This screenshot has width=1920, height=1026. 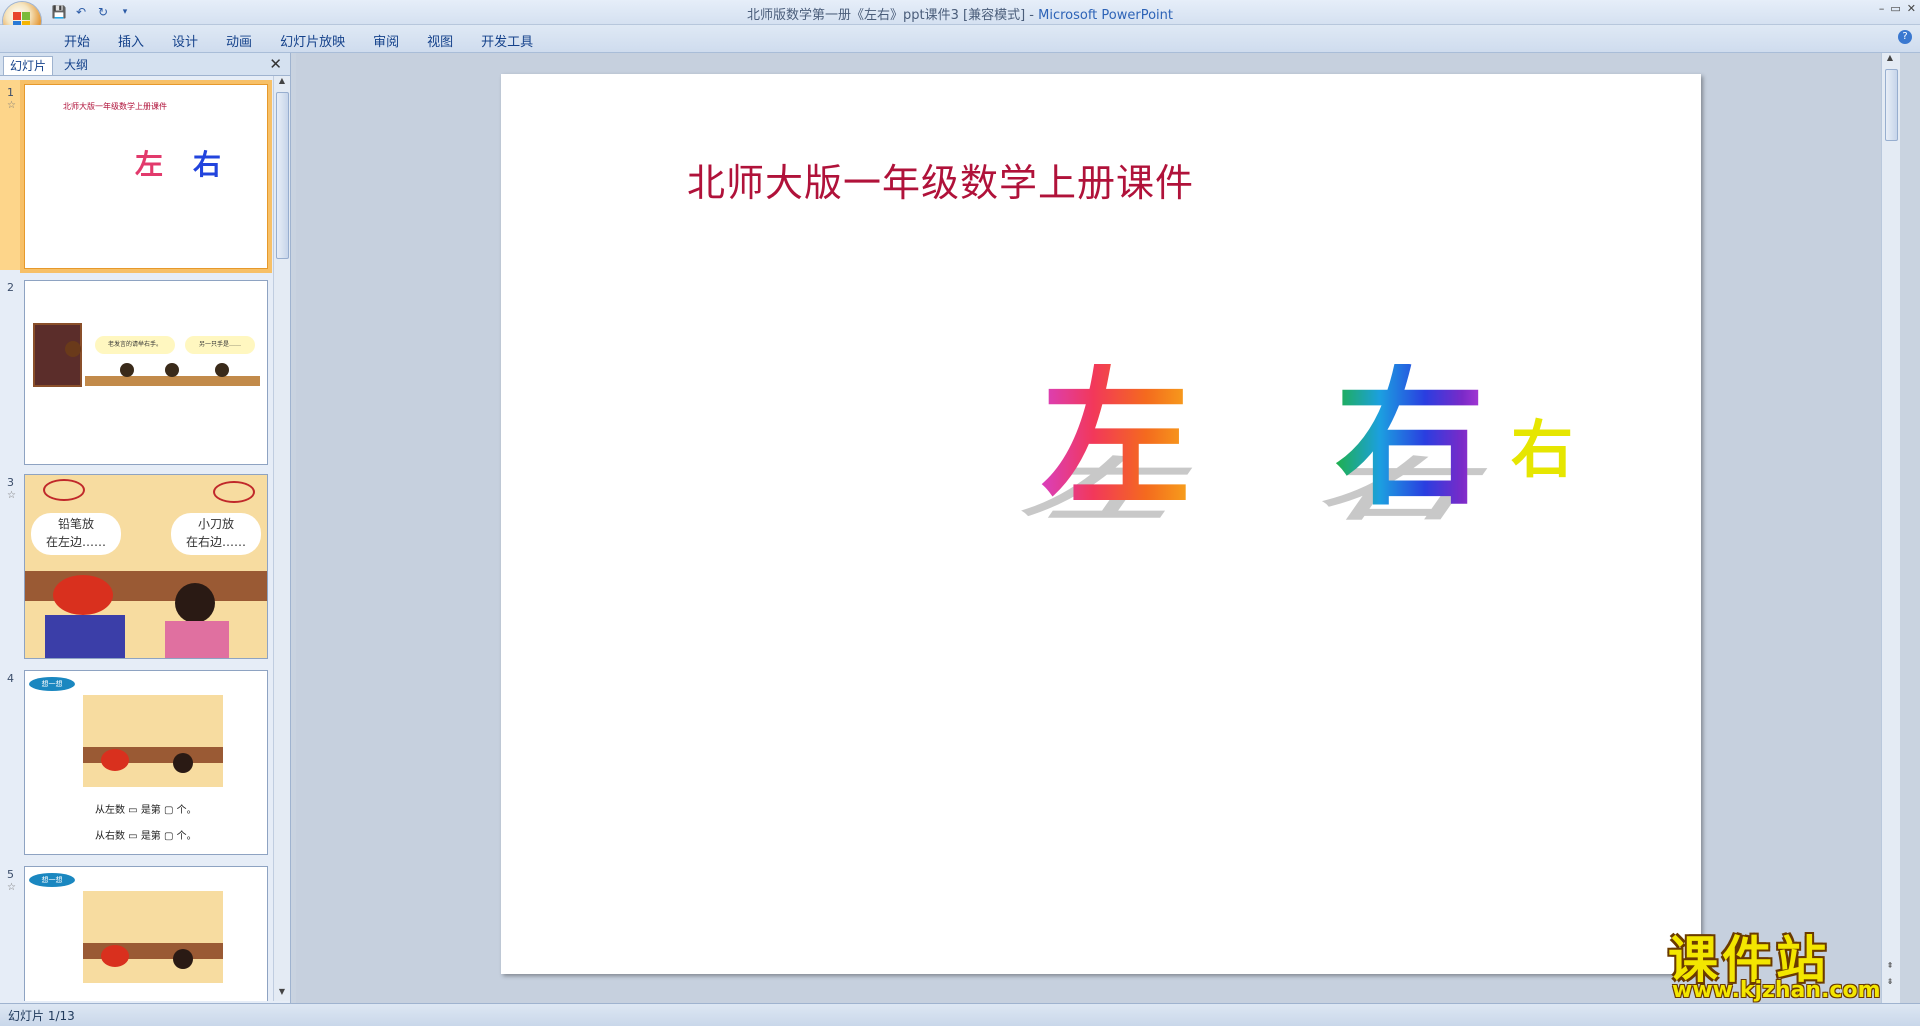 I want to click on tab-developer: 开发工具, so click(x=507, y=40).